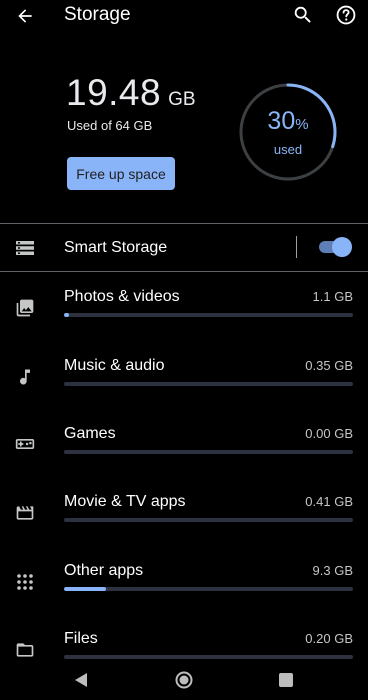 Image resolution: width=368 pixels, height=700 pixels. What do you see at coordinates (286, 680) in the screenshot?
I see `nav-recents-icon` at bounding box center [286, 680].